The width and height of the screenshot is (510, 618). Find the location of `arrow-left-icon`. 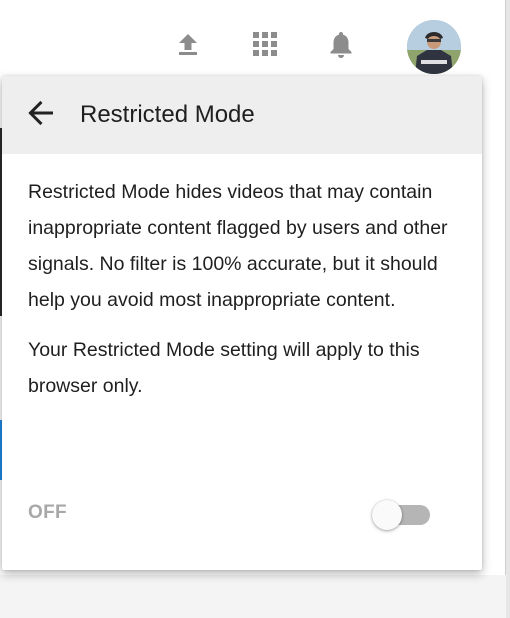

arrow-left-icon is located at coordinates (41, 115).